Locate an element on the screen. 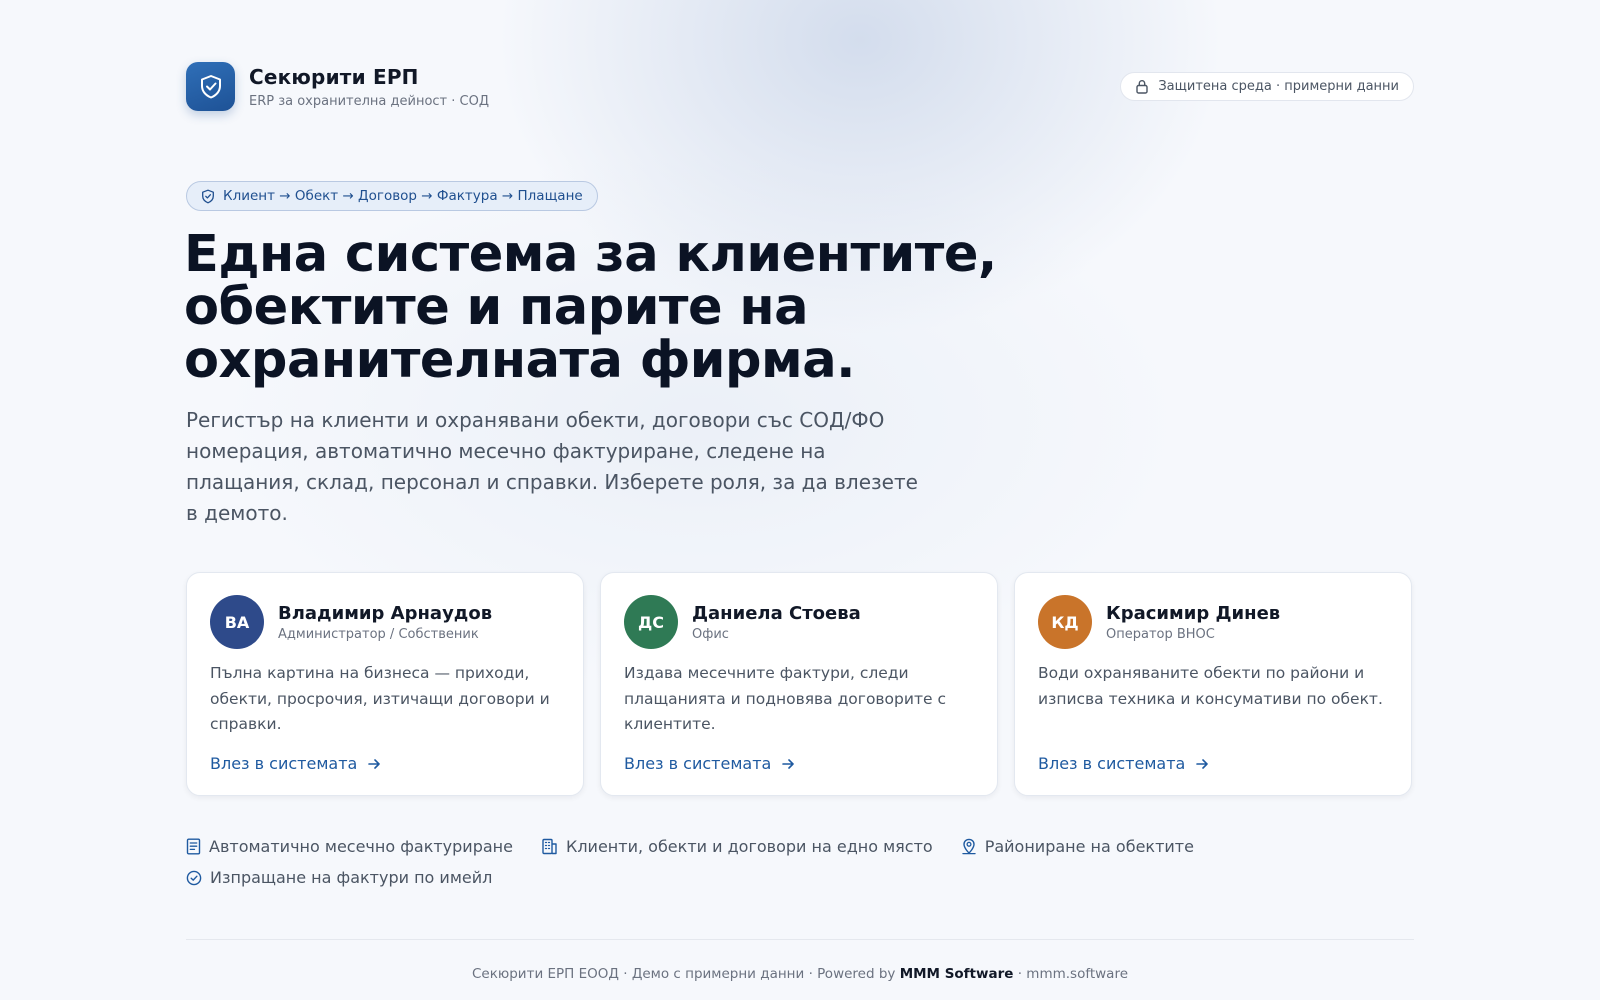 This screenshot has width=1600, height=1000. feature-item: Клиенти, обекти и договори на едно място is located at coordinates (737, 846).